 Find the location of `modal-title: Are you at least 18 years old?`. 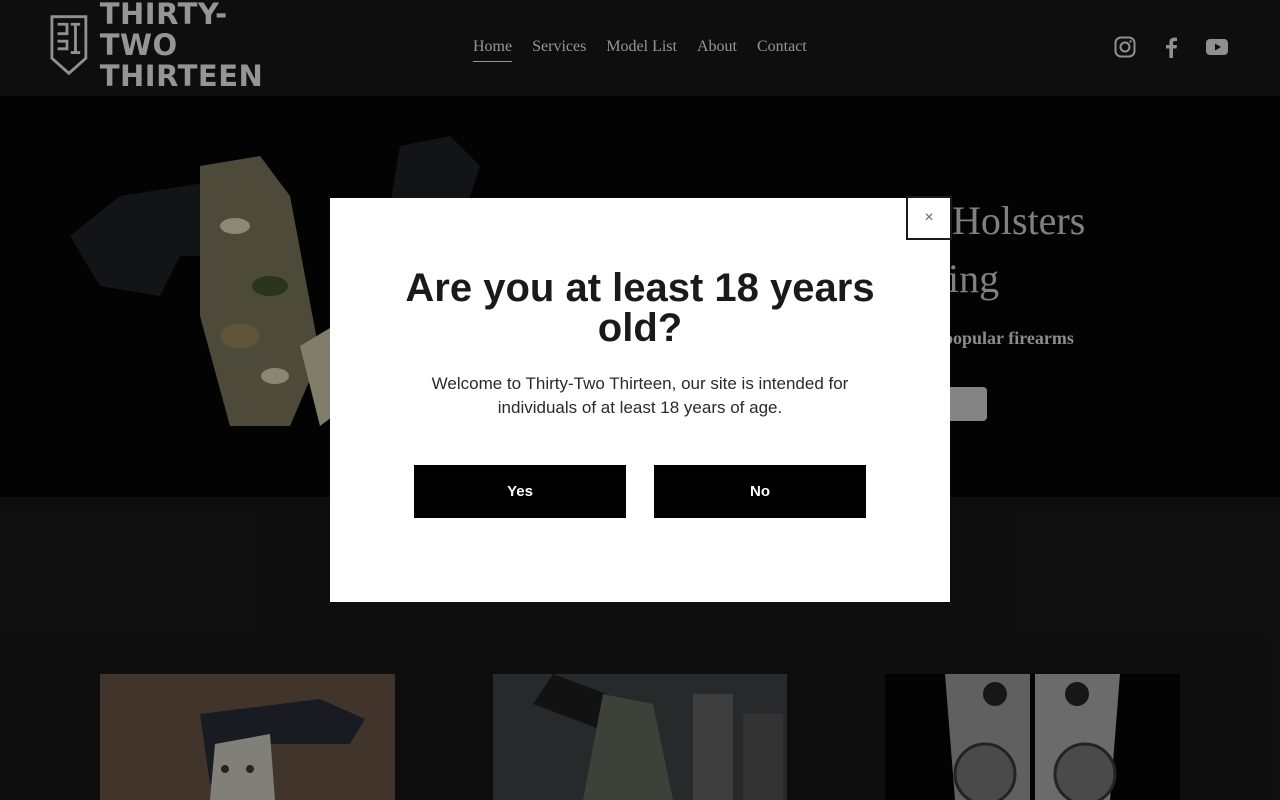

modal-title: Are you at least 18 years old? is located at coordinates (640, 308).